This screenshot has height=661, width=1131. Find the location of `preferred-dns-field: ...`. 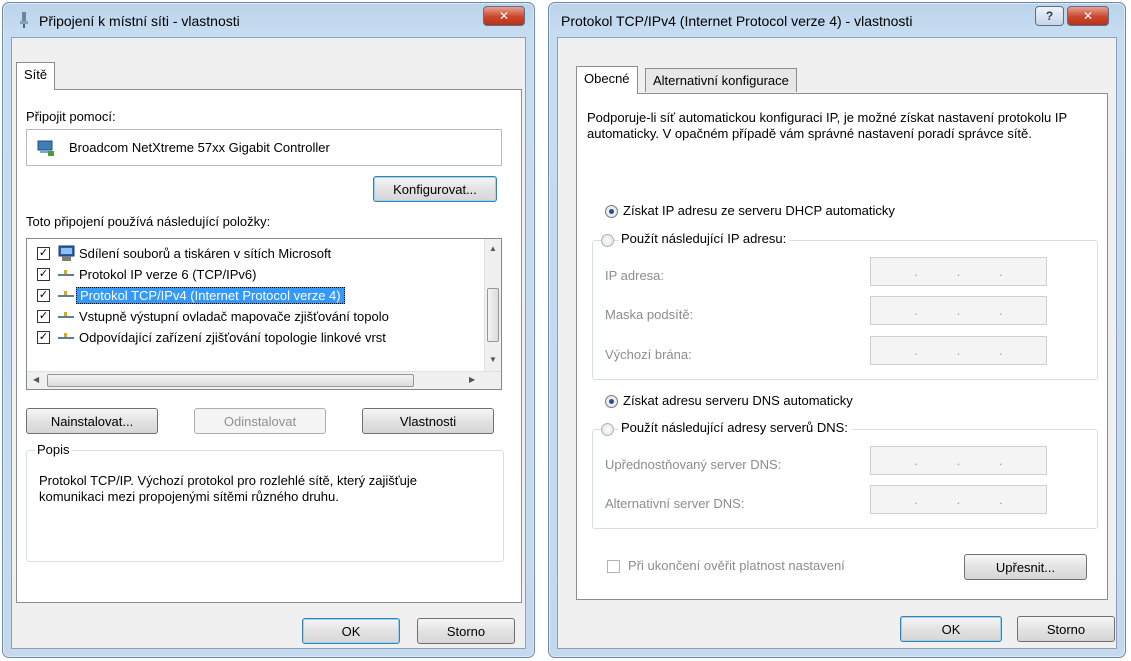

preferred-dns-field: ... is located at coordinates (958, 460).